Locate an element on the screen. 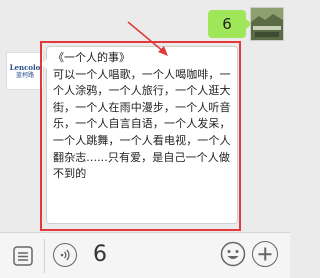  outgoing-message-text: 6 is located at coordinates (227, 24).